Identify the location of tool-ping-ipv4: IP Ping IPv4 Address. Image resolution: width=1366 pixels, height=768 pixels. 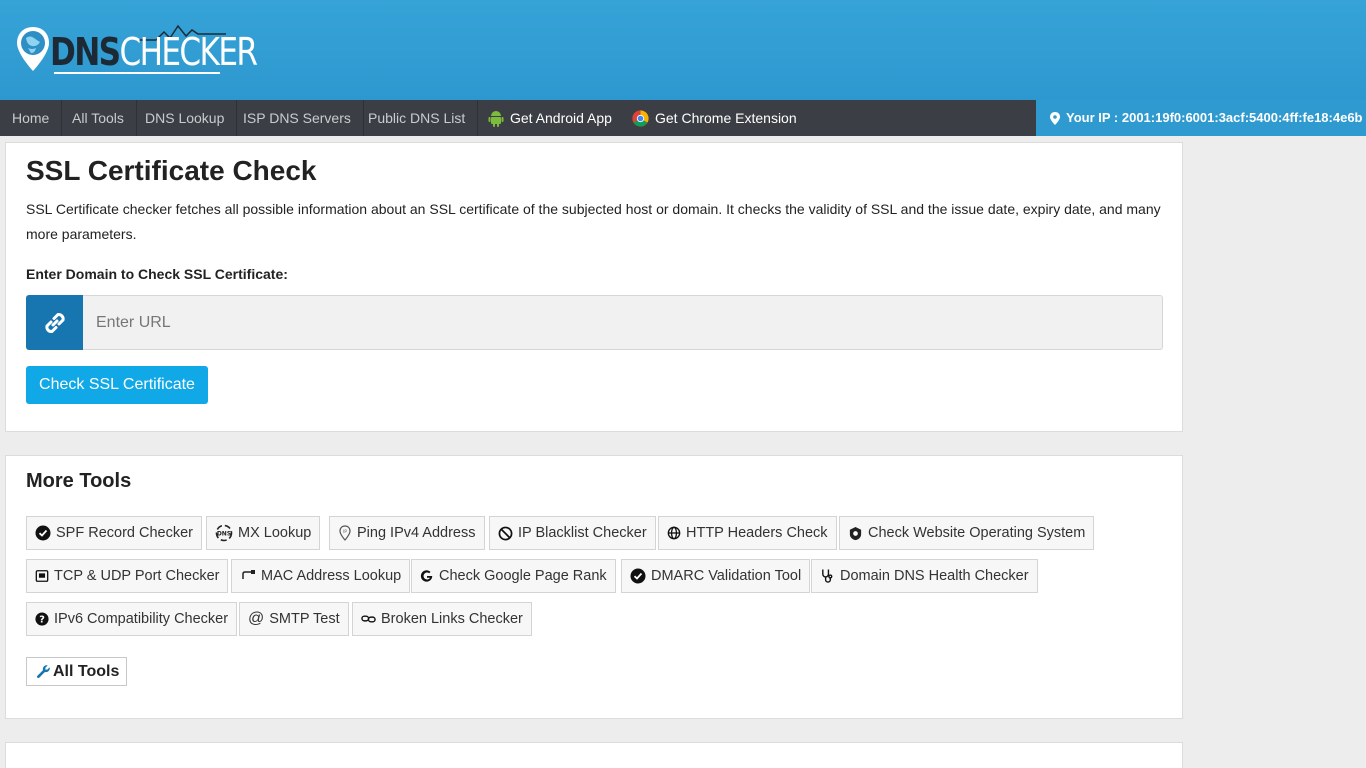
(407, 533).